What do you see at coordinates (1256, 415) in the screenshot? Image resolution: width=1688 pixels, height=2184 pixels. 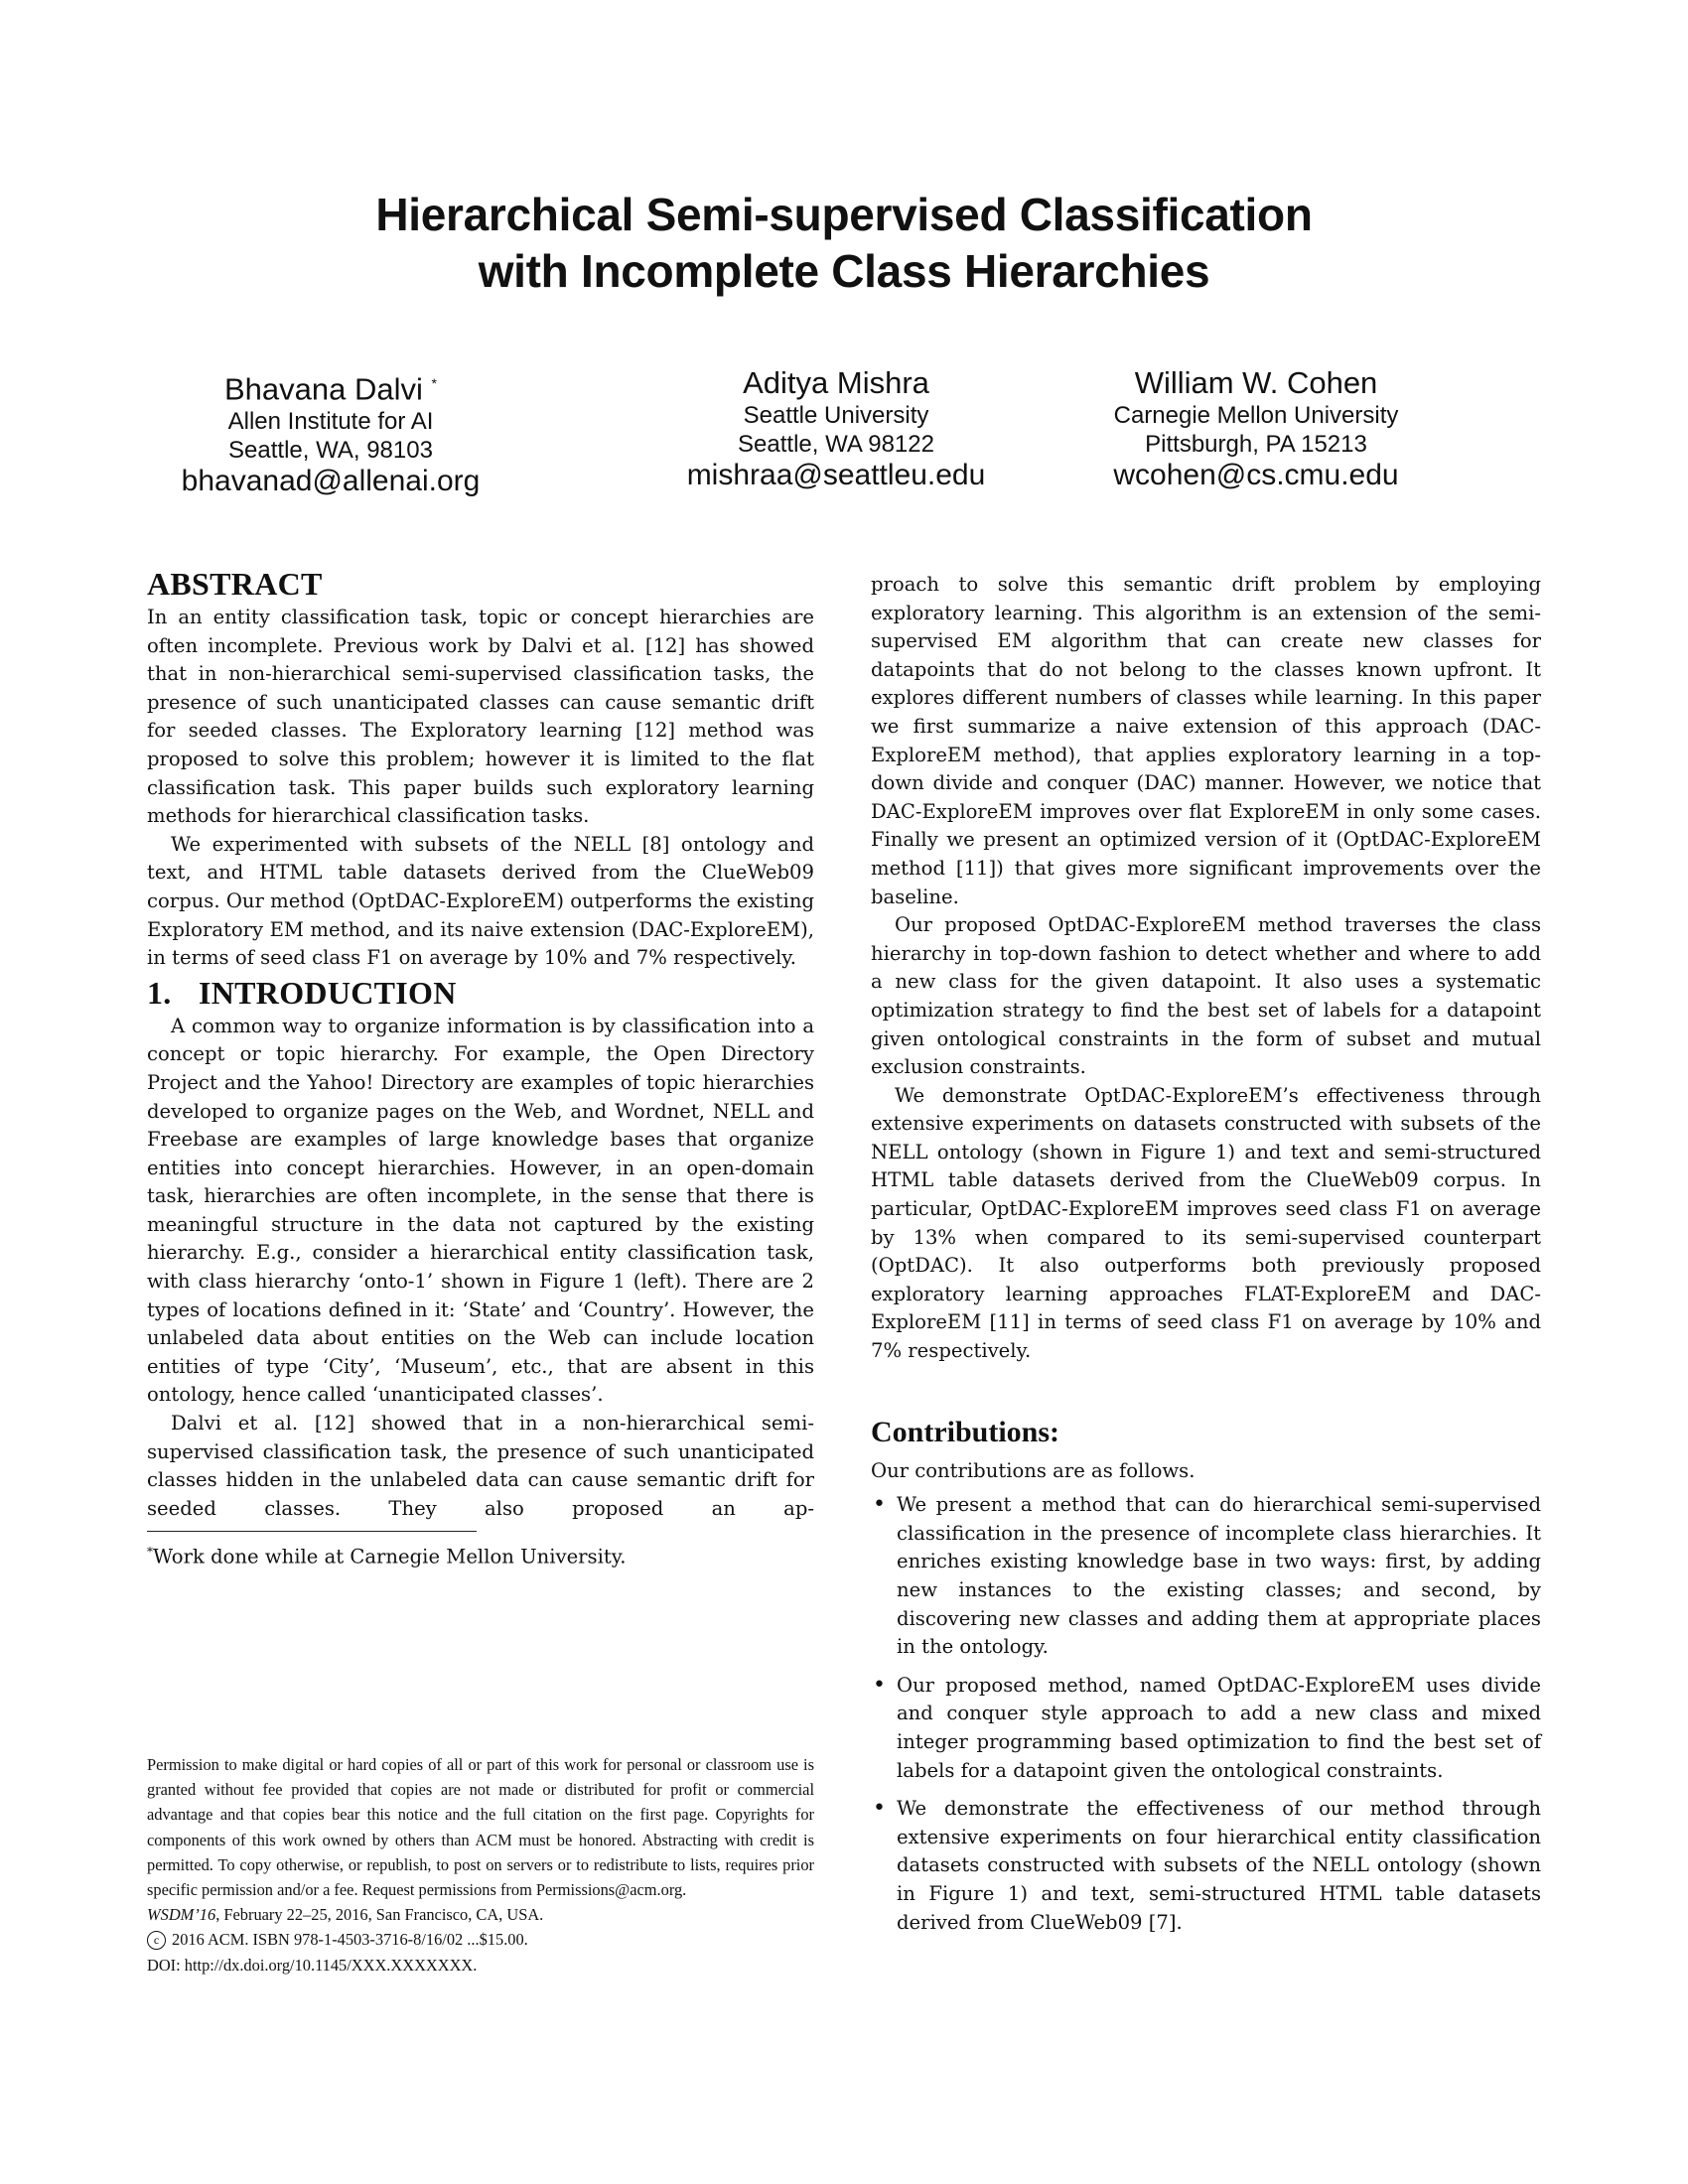 I see `author-affiliation: Carnegie Mellon University` at bounding box center [1256, 415].